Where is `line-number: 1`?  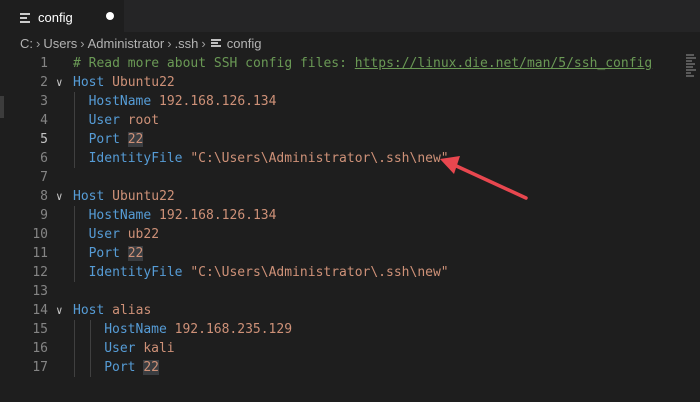
line-number: 1 is located at coordinates (44, 63).